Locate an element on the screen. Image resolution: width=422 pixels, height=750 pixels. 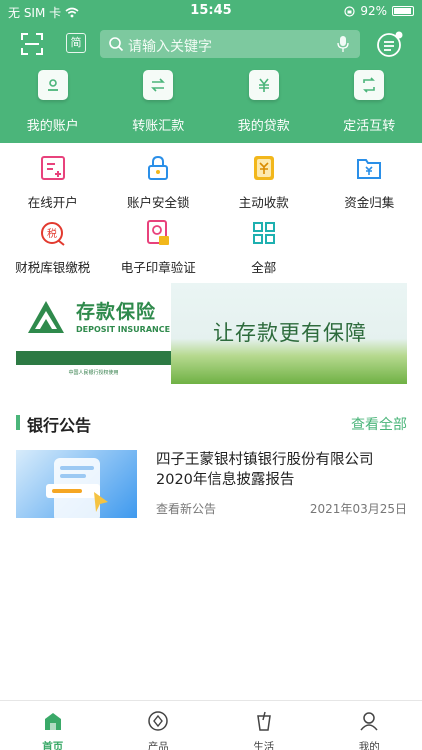
banner-title-cn: 存款保险 is located at coordinates (116, 312).